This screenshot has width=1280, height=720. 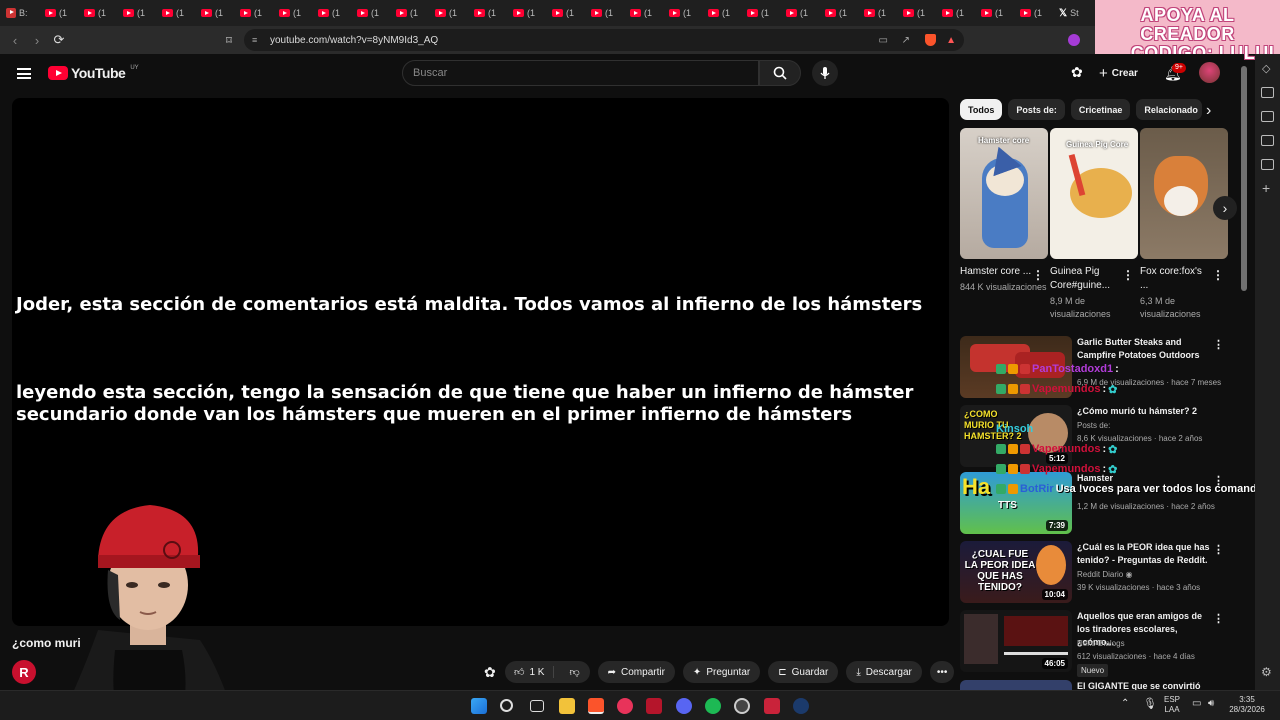 What do you see at coordinates (636, 672) in the screenshot?
I see `share-button: ➦ Compartir` at bounding box center [636, 672].